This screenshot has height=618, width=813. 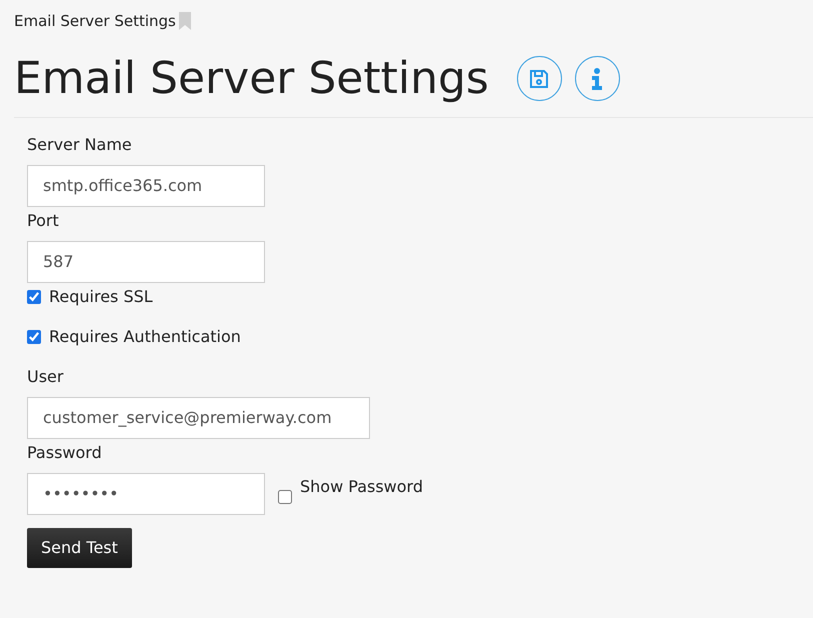 What do you see at coordinates (79, 548) in the screenshot?
I see `send-test-button: Send Test` at bounding box center [79, 548].